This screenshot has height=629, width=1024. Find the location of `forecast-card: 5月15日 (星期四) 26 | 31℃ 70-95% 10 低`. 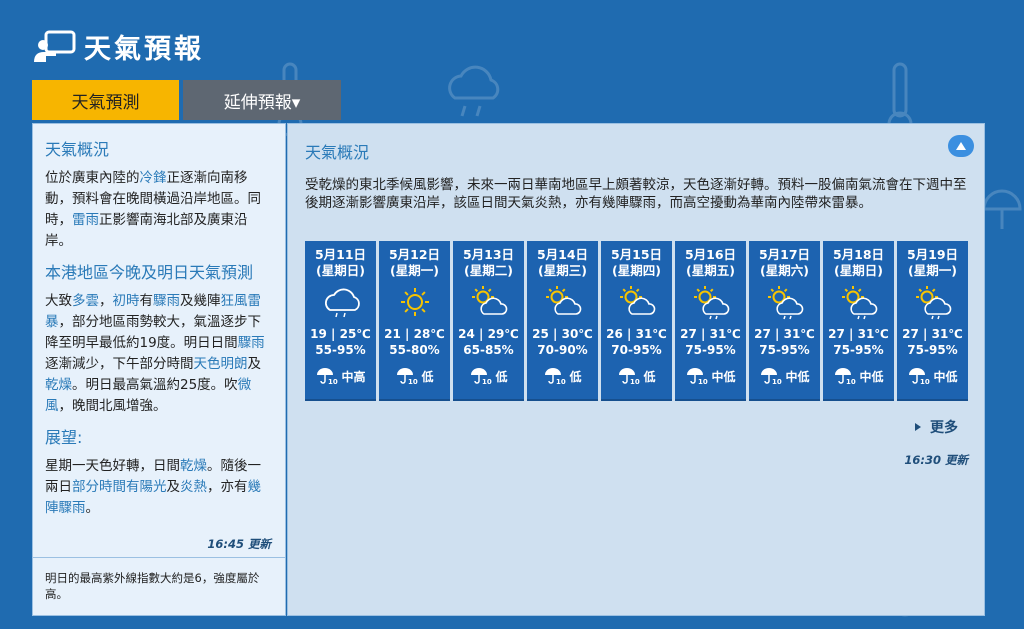

forecast-card: 5月15日 (星期四) 26 | 31℃ 70-95% 10 低 is located at coordinates (636, 321).